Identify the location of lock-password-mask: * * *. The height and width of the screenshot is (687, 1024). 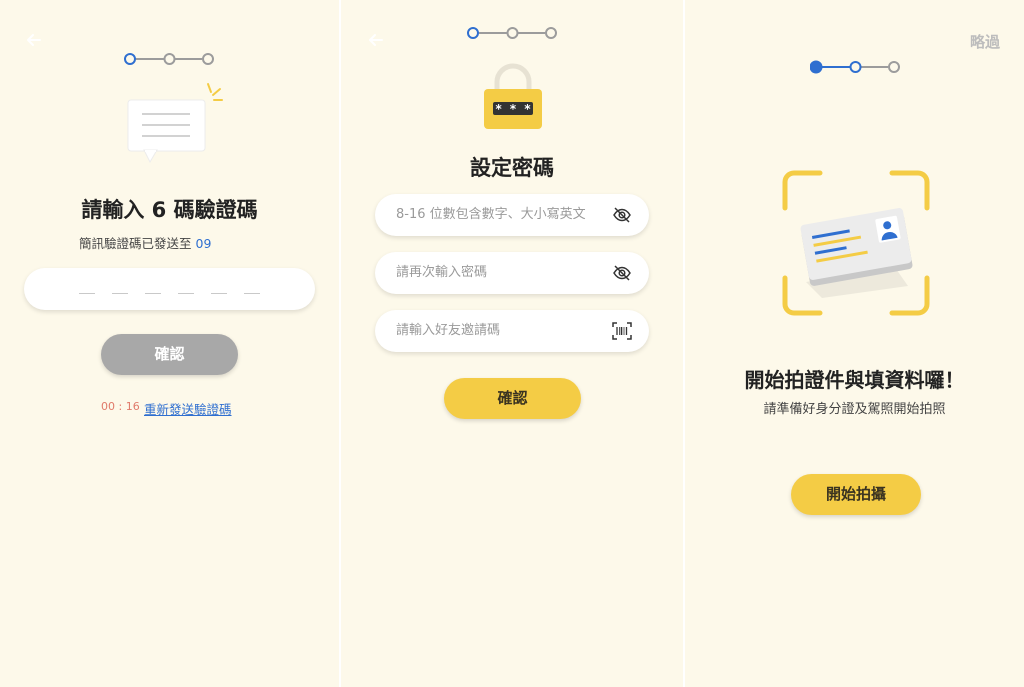
(513, 109).